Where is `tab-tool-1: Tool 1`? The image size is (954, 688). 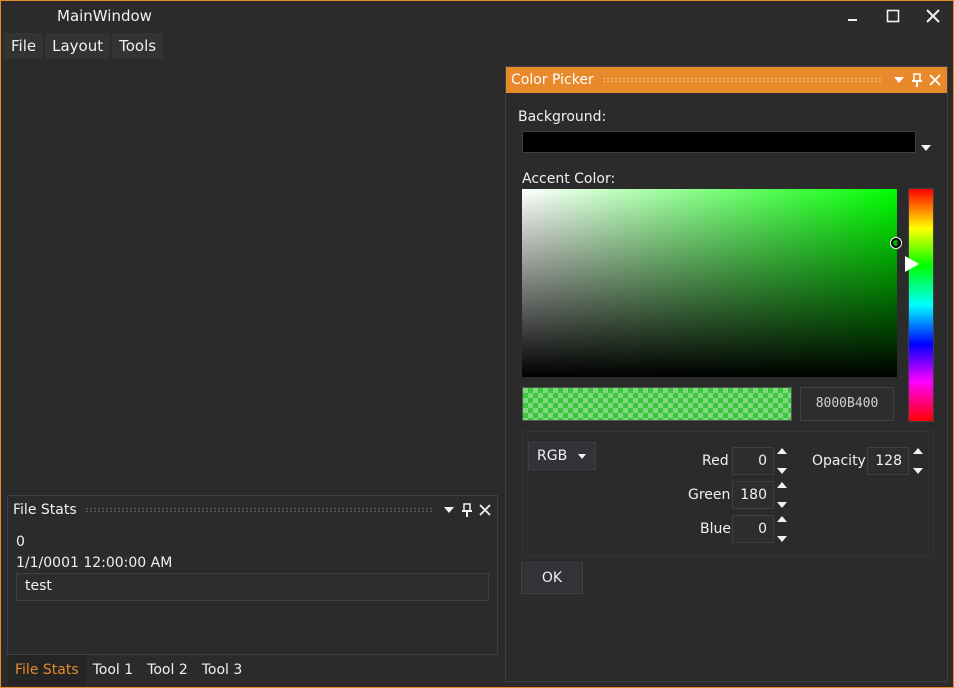
tab-tool-1: Tool 1 is located at coordinates (113, 670).